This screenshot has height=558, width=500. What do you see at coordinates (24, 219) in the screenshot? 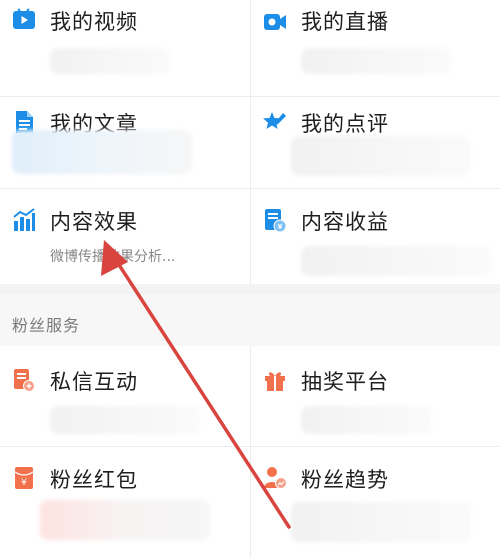
I see `bar-chart-icon` at bounding box center [24, 219].